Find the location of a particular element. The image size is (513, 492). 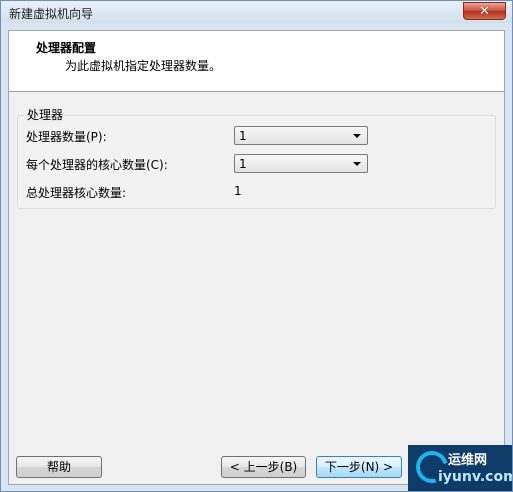

total-cores-label: 总处理器核心数量: is located at coordinates (76, 193).